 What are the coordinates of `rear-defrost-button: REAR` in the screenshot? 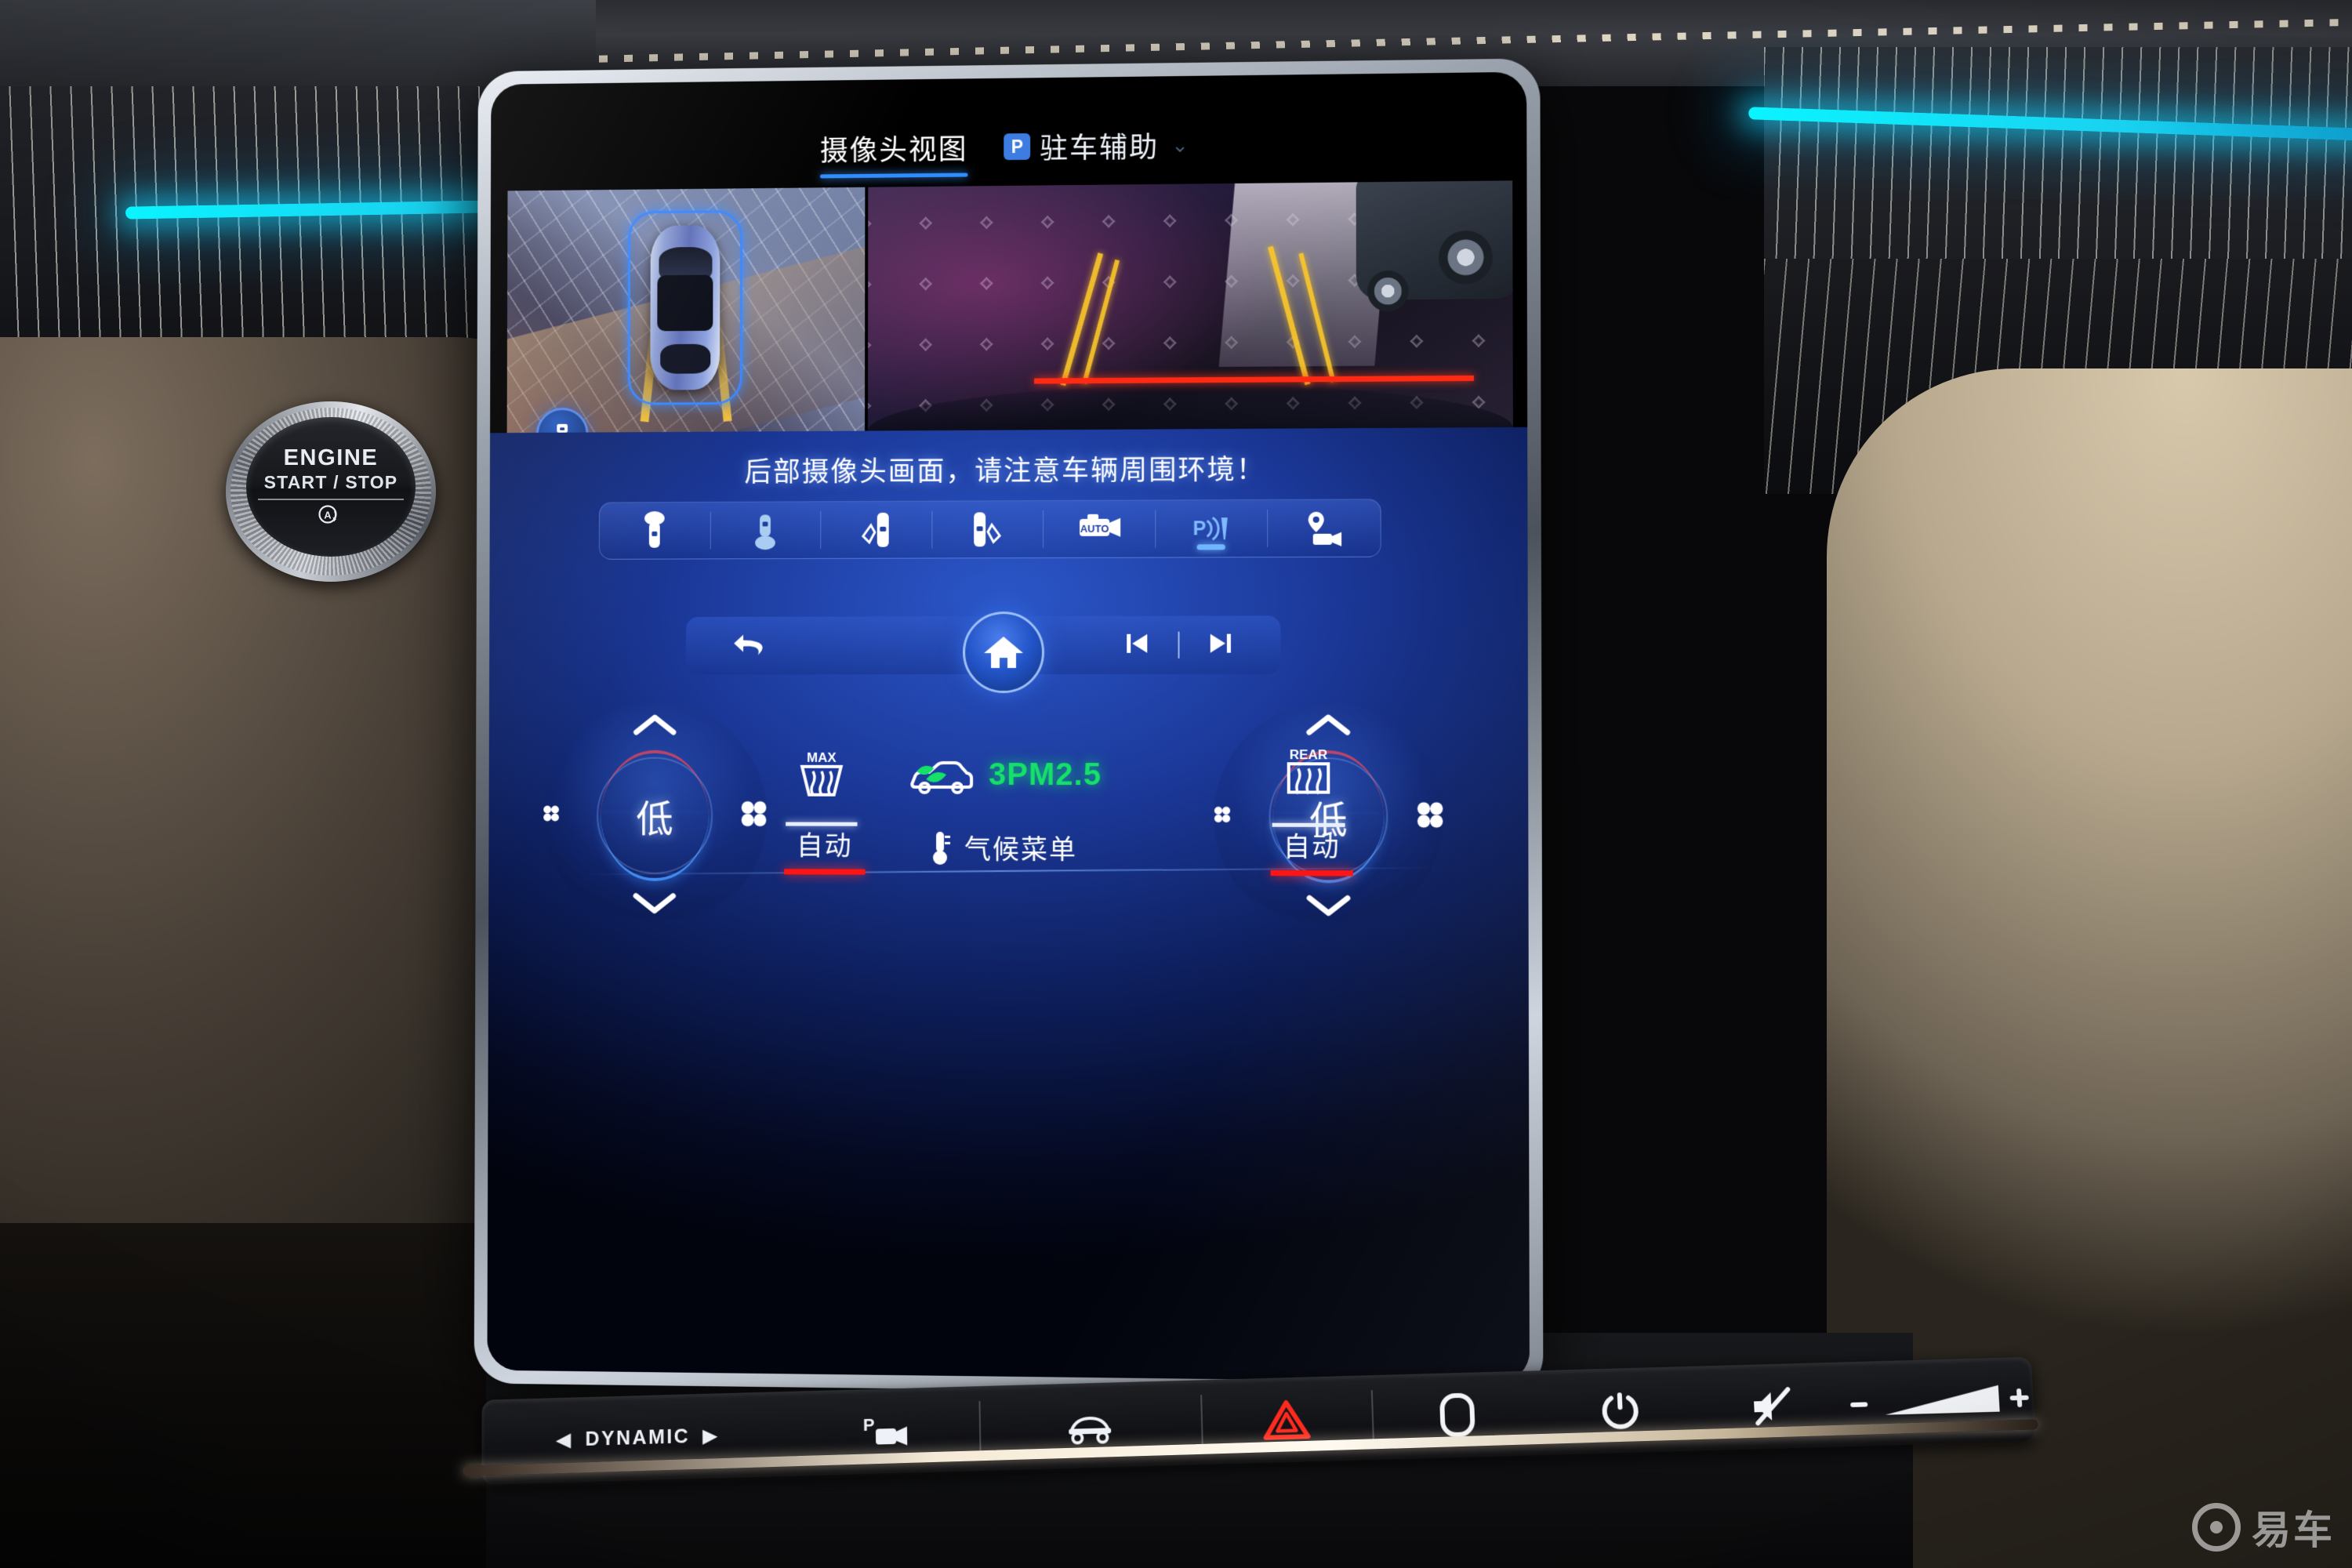 It's located at (1308, 786).